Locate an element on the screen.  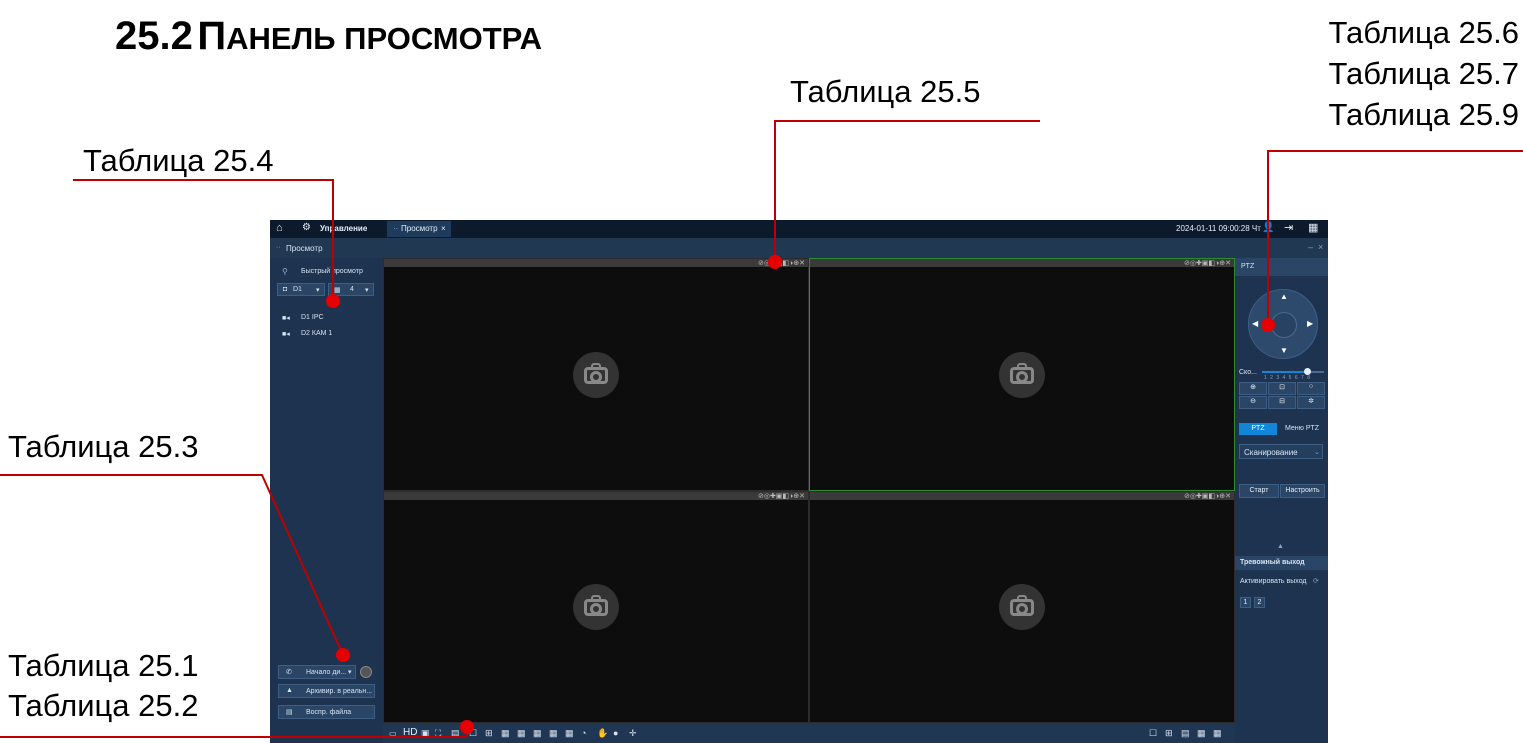
ref-table-25-7: Таблица 25.7 is located at coordinates (1424, 73).